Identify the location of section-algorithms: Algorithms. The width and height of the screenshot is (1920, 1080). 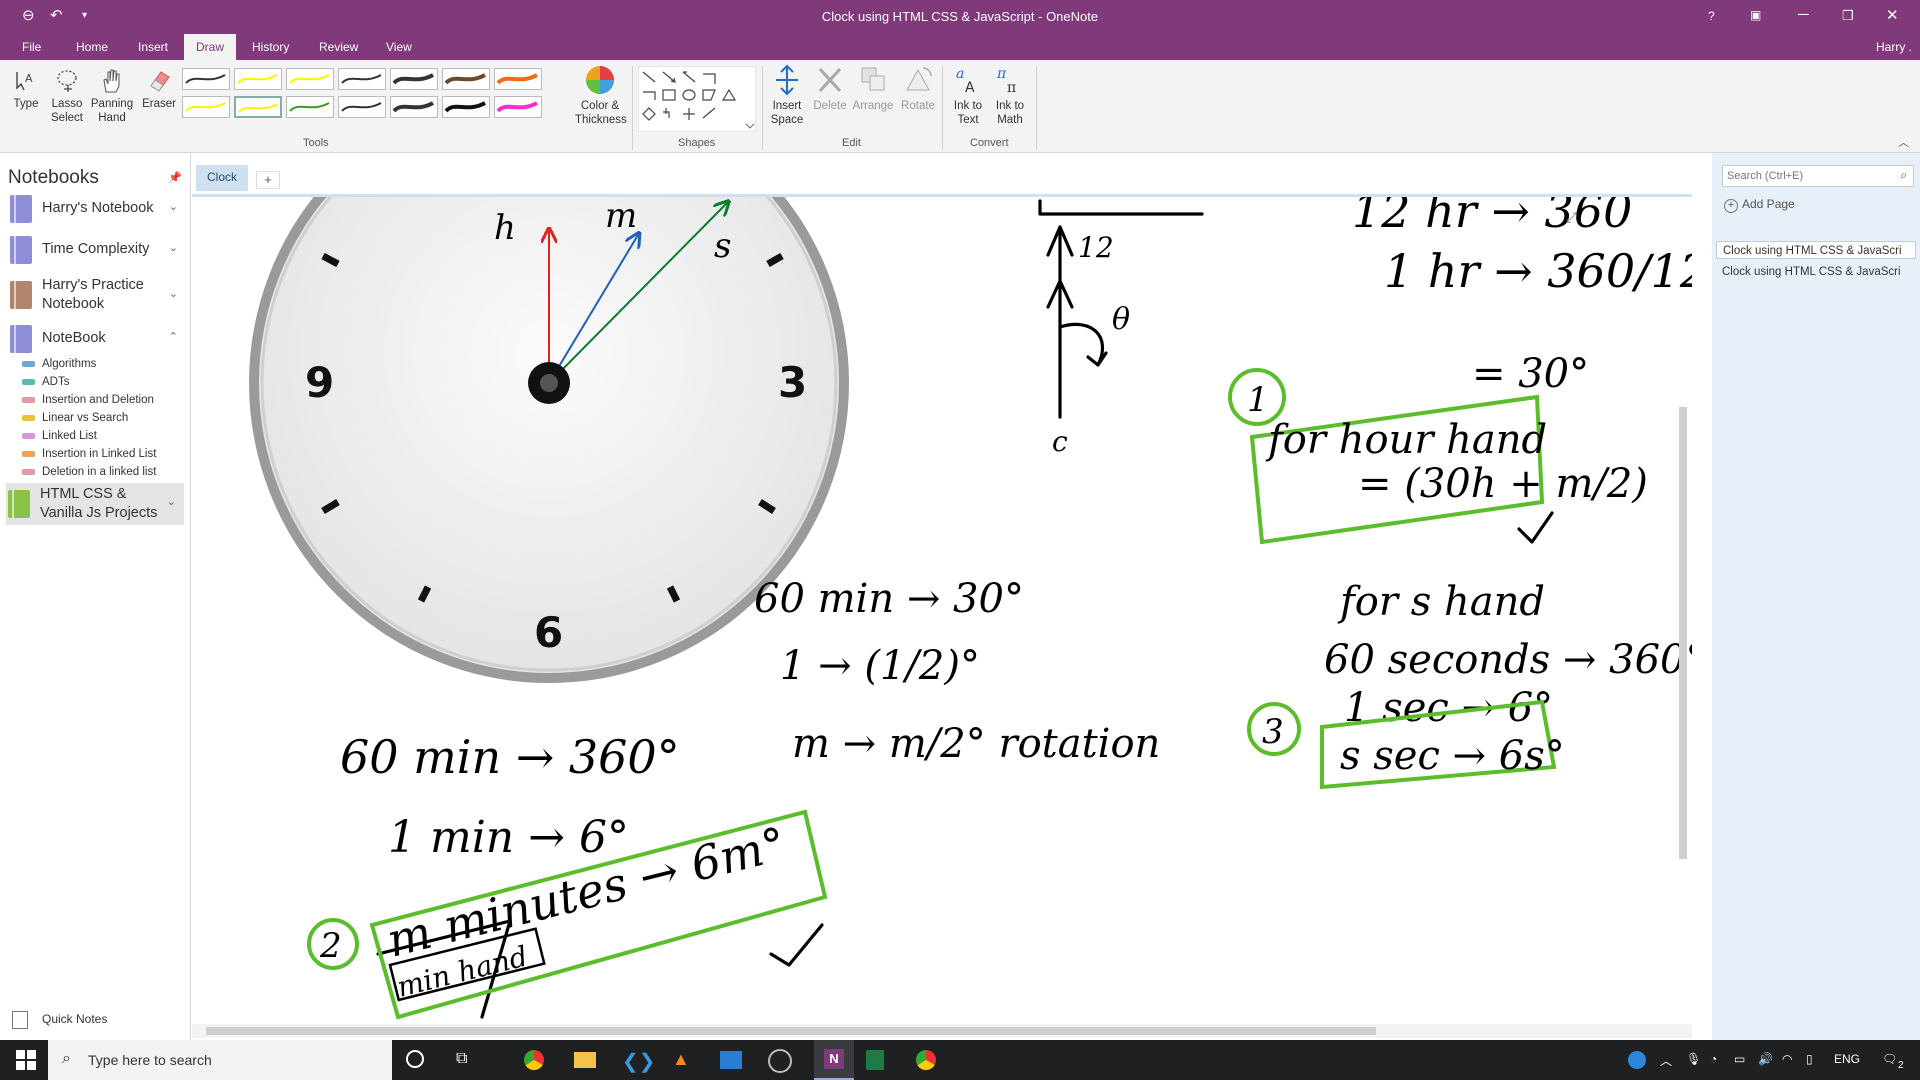
(59, 364).